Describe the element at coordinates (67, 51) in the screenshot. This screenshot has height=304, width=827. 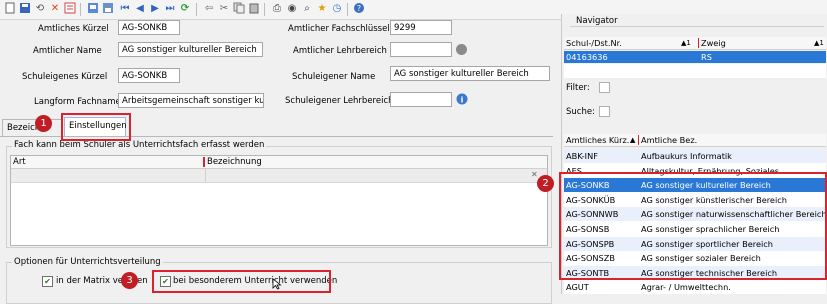
I see `amtlicher-name-label: Amtlicher Name` at that location.